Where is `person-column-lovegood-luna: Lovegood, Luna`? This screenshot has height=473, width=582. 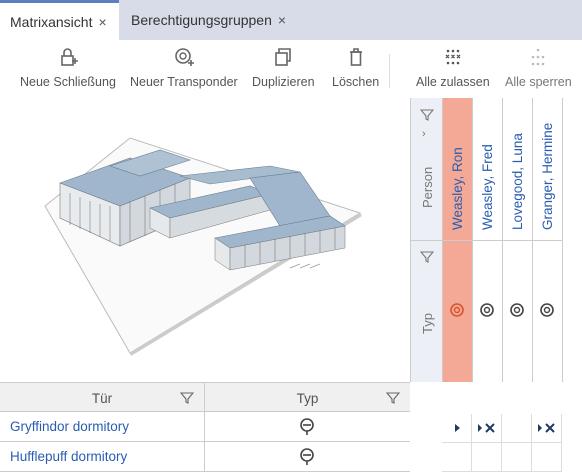
person-column-lovegood-luna: Lovegood, Luna is located at coordinates (518, 240).